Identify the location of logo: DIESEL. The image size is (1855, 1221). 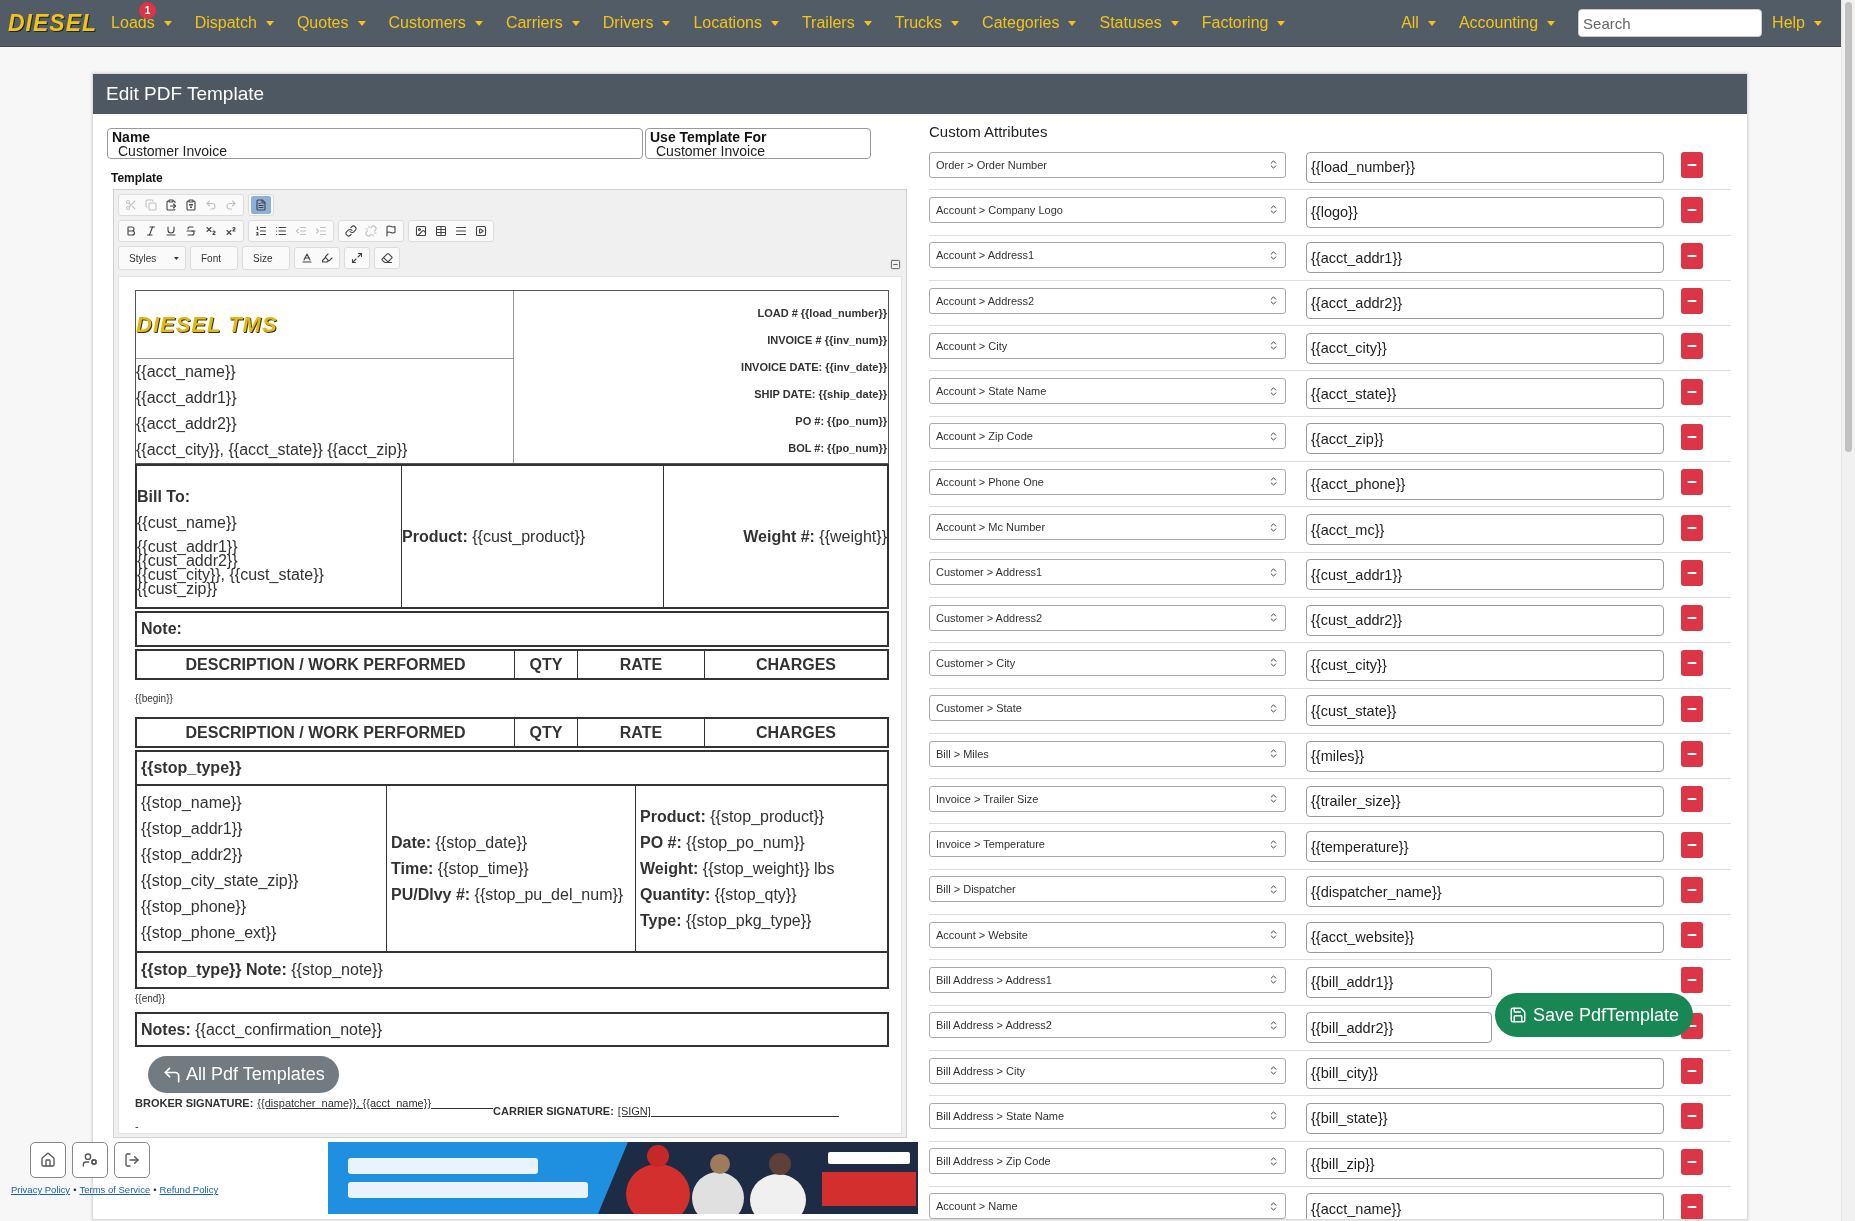
(53, 23).